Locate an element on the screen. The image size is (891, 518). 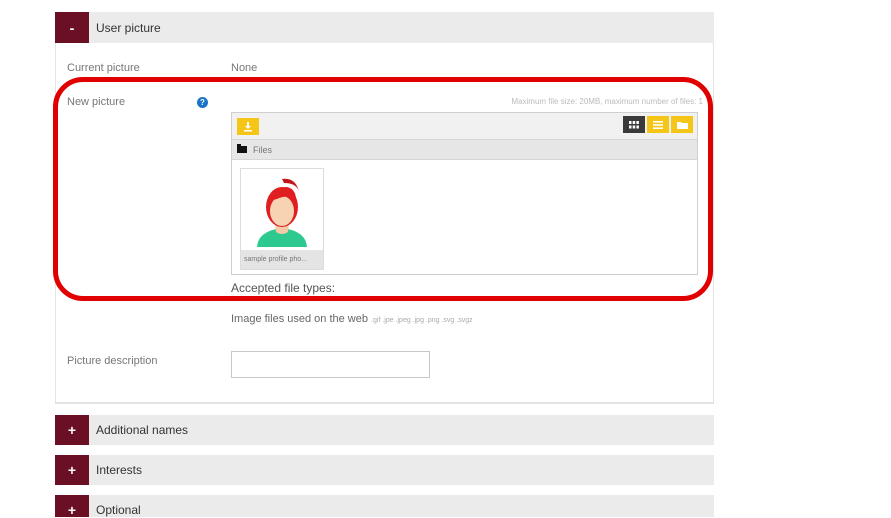
section-title: Additional names is located at coordinates (142, 430).